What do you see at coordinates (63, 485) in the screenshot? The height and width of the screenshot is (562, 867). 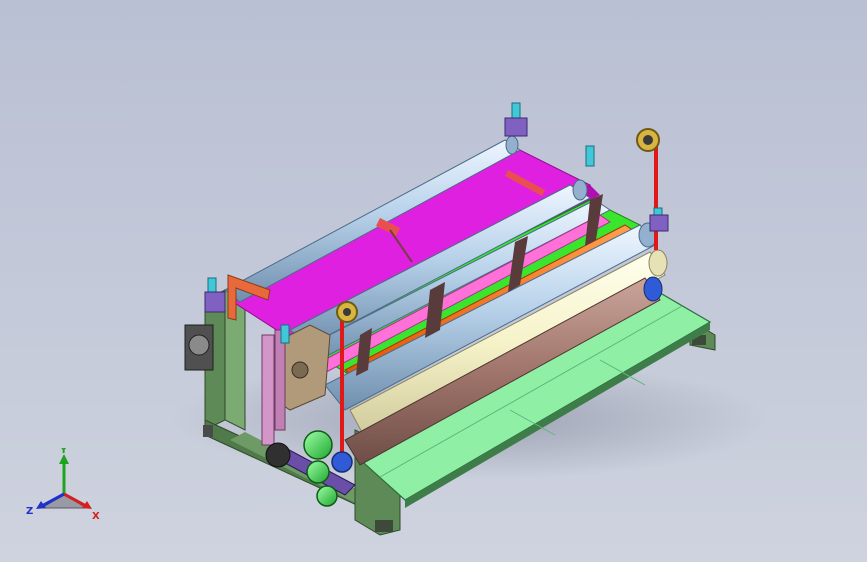 I see `orientation-triad: Y X Z` at bounding box center [63, 485].